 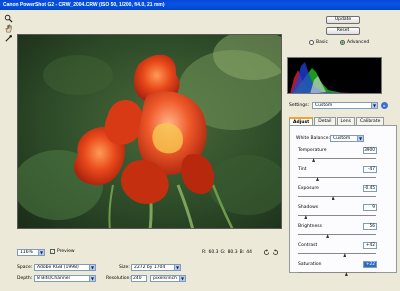 I want to click on settings-value: Custom, so click(x=323, y=105).